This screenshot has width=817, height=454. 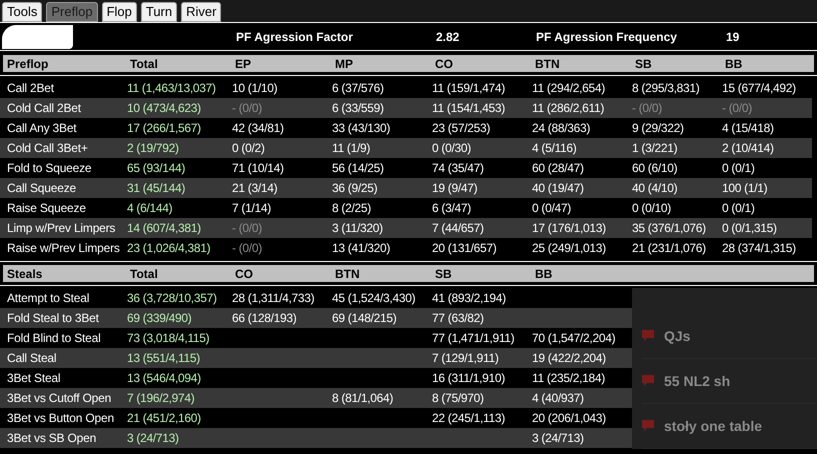 What do you see at coordinates (652, 208) in the screenshot?
I see `table-cell-text: 0 (0/10)` at bounding box center [652, 208].